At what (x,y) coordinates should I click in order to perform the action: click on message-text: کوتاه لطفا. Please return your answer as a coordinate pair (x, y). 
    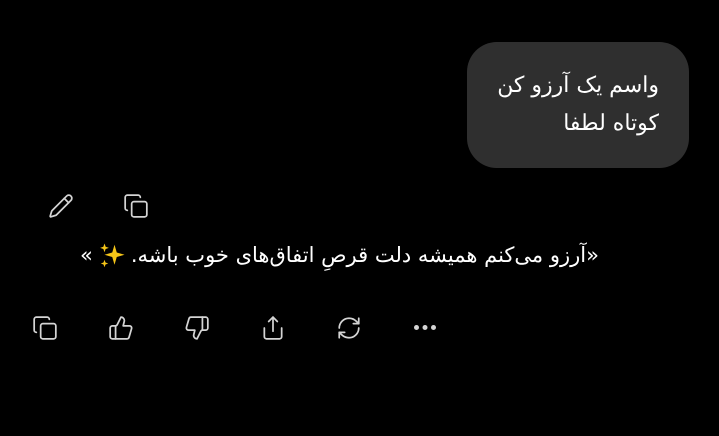
    Looking at the image, I should click on (610, 124).